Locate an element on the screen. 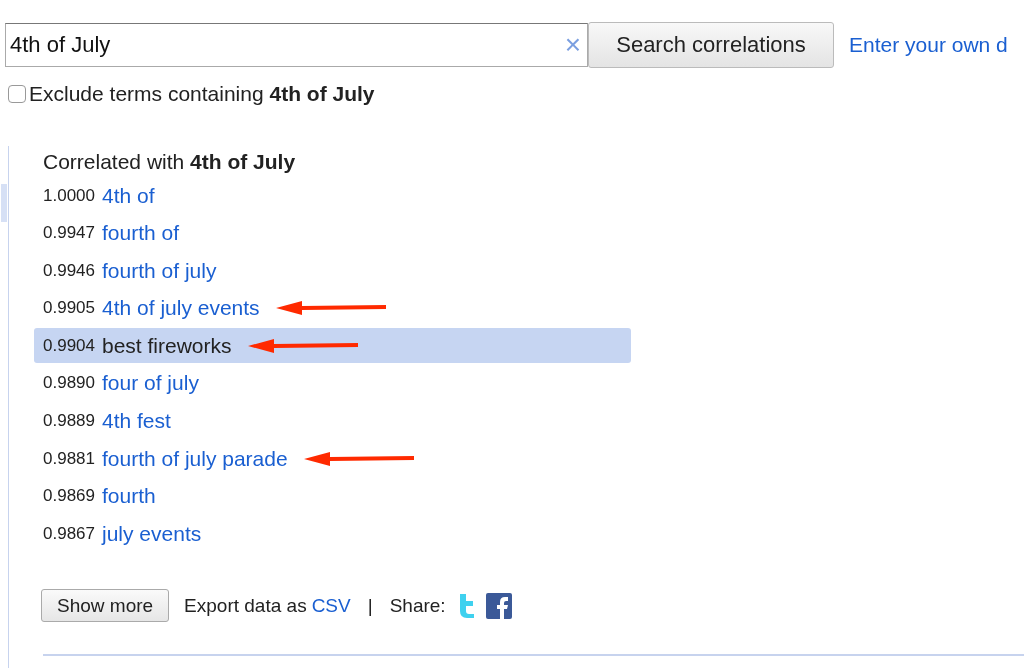 This screenshot has width=1024, height=668. term-link: 4th fest is located at coordinates (136, 421).